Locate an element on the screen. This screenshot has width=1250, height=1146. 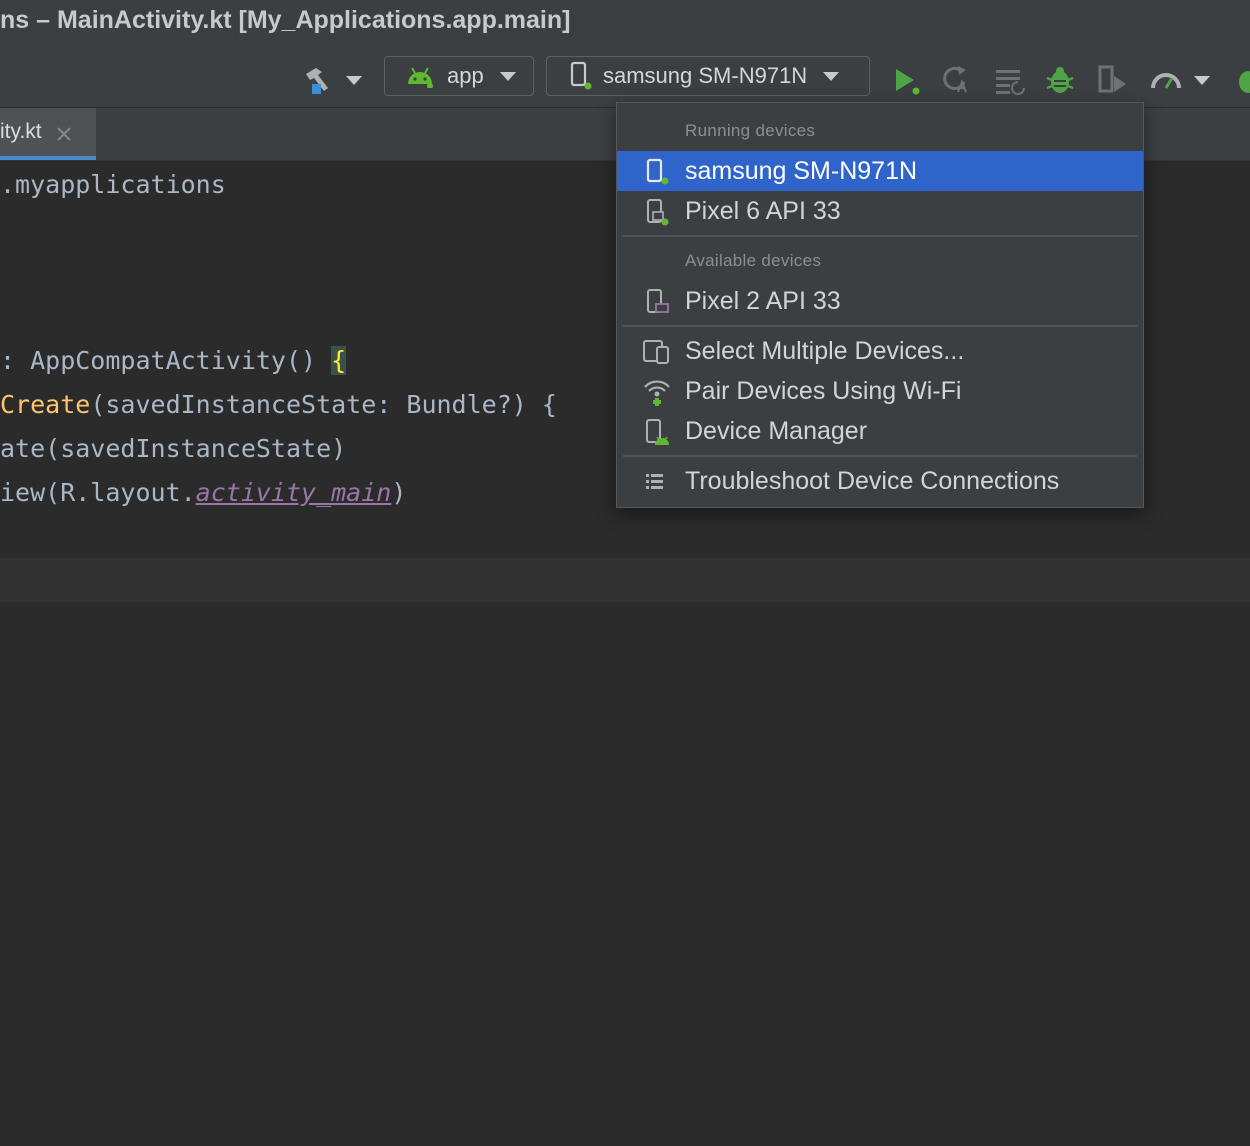
function-name: Create is located at coordinates (45, 404).